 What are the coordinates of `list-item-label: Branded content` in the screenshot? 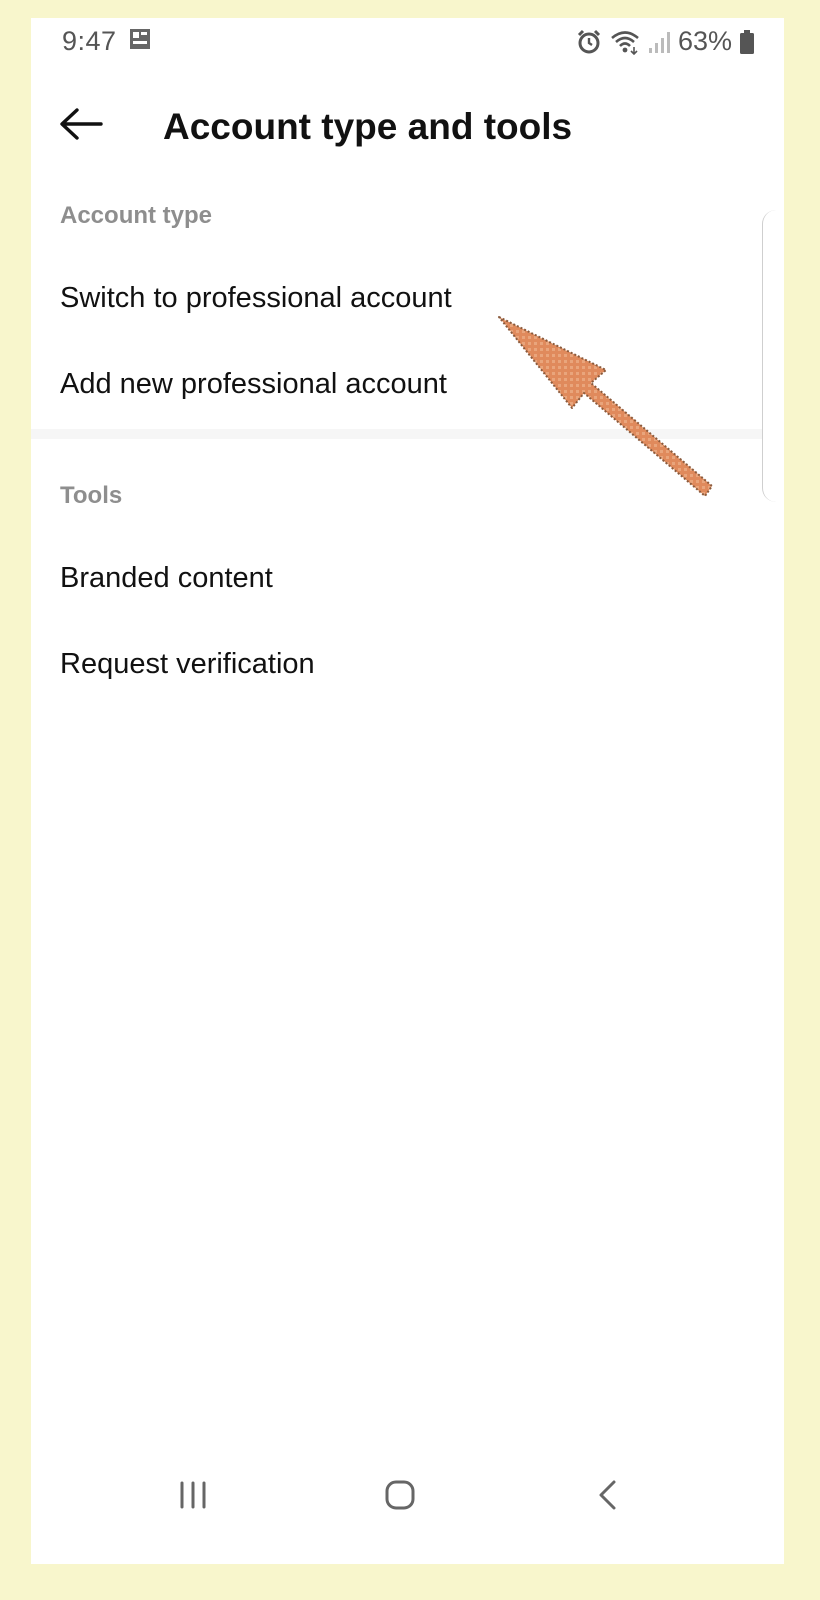 It's located at (166, 578).